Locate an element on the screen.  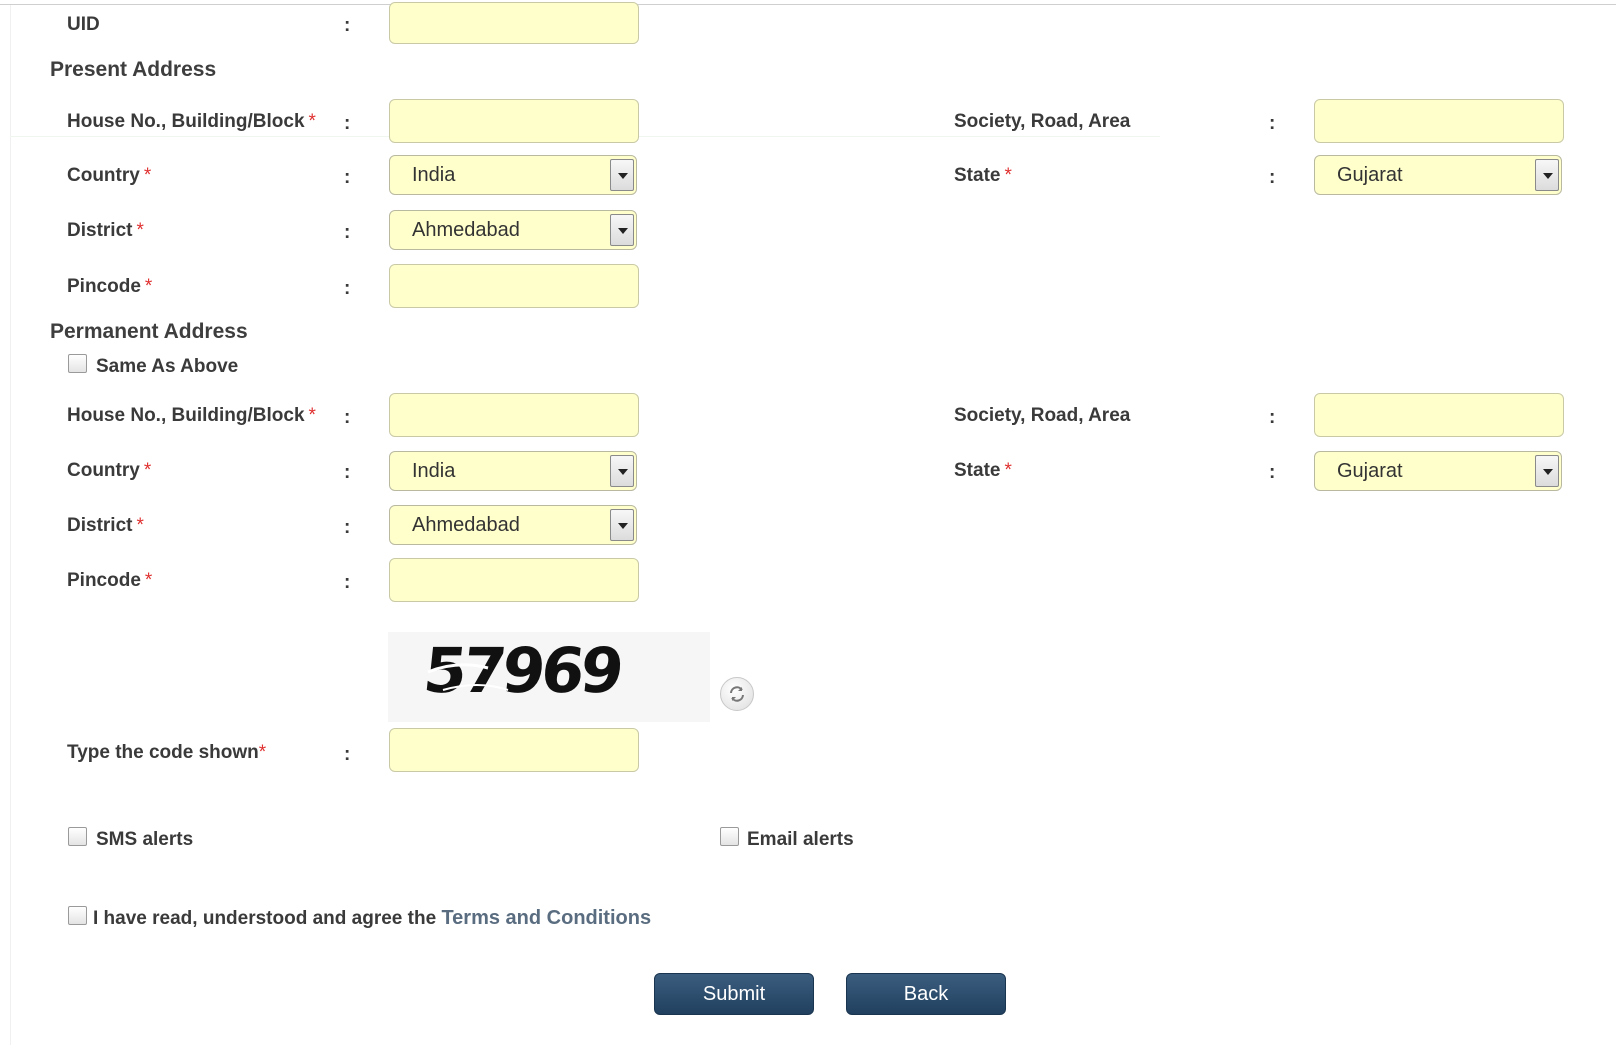
uid-input is located at coordinates (514, 23).